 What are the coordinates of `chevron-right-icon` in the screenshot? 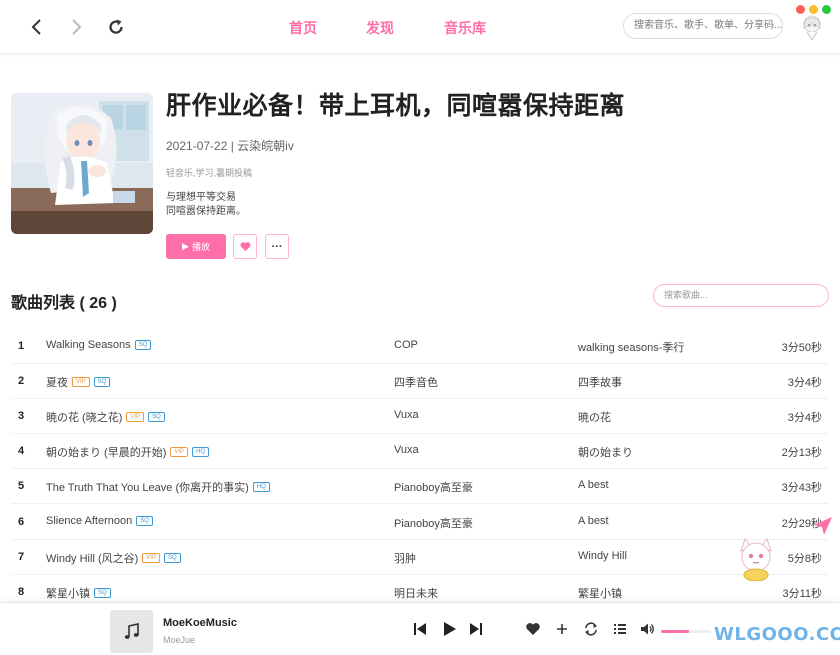 It's located at (77, 27).